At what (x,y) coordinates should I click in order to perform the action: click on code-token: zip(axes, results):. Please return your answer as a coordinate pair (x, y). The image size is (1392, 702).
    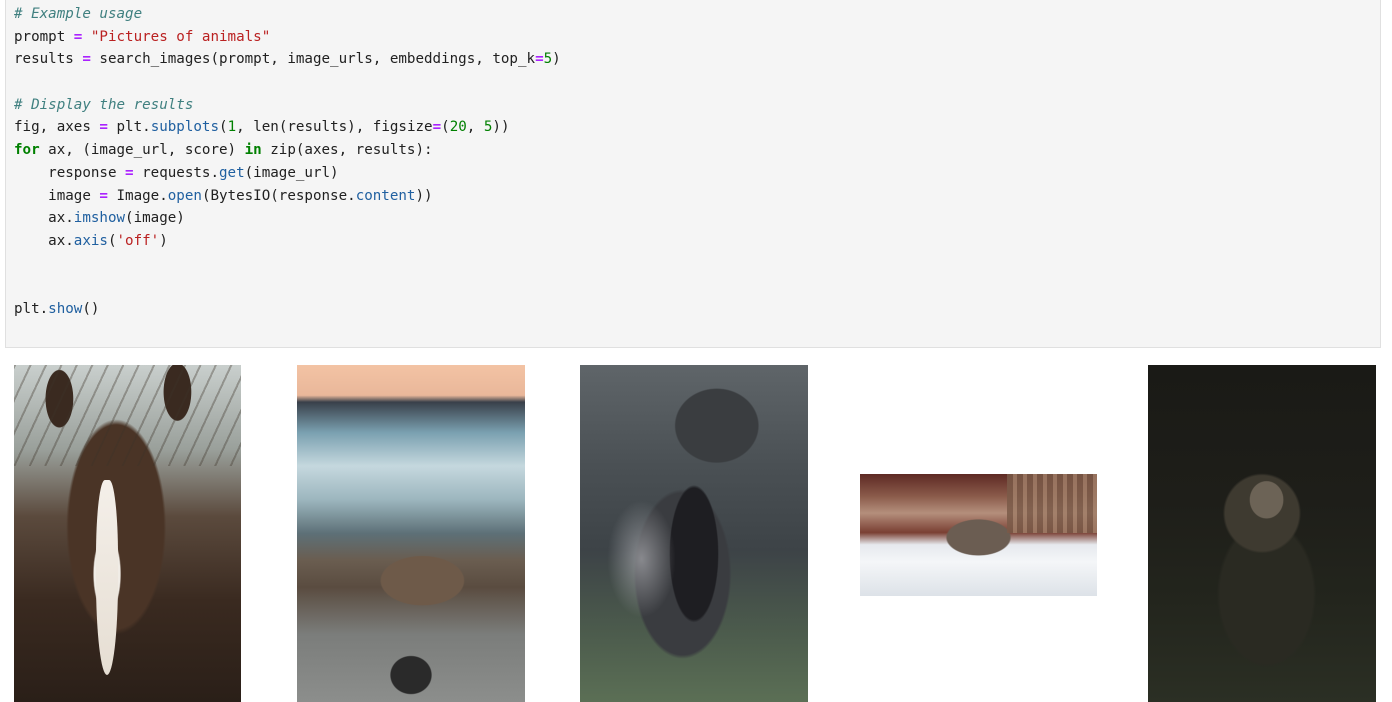
    Looking at the image, I should click on (347, 150).